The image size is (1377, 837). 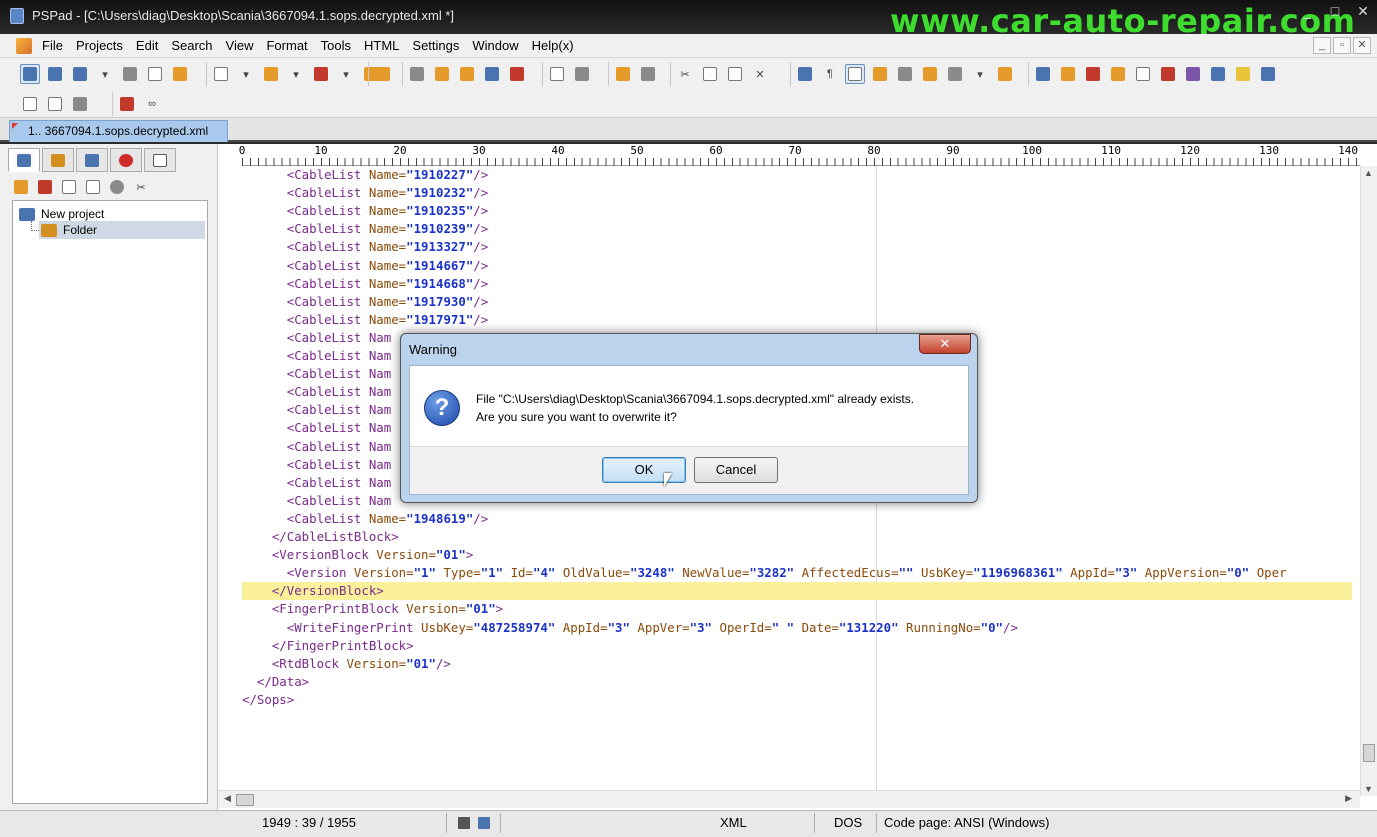 What do you see at coordinates (1368, 173) in the screenshot?
I see `scroll-up-icon: ▲` at bounding box center [1368, 173].